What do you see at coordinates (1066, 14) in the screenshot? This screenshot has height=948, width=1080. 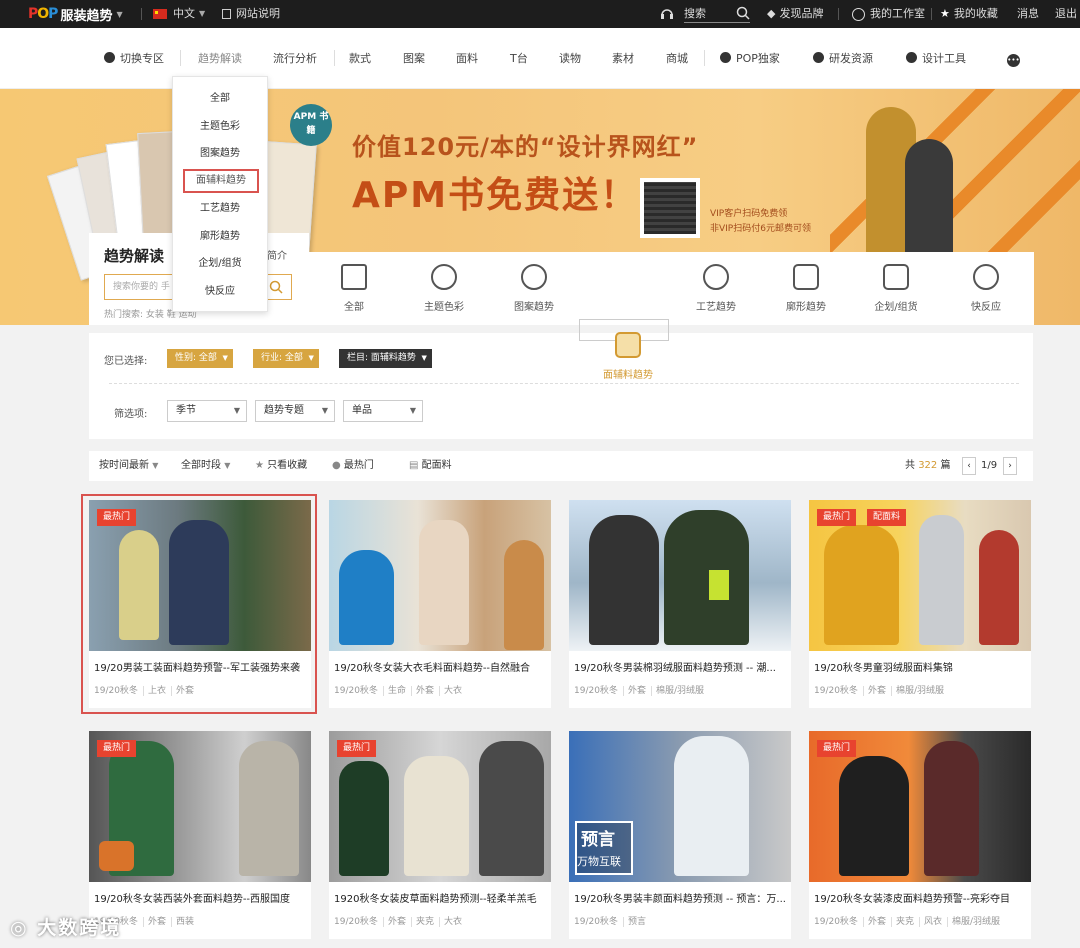 I see `logout-link: 退出` at bounding box center [1066, 14].